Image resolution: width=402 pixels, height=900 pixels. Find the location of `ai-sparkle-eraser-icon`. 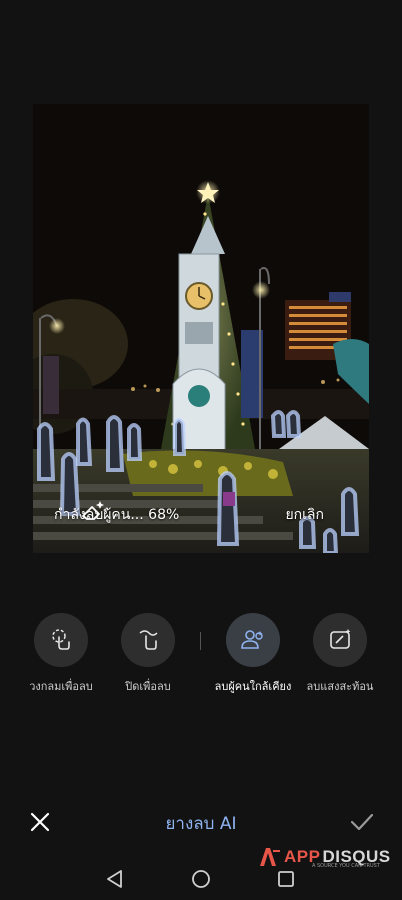

ai-sparkle-eraser-icon is located at coordinates (94, 510).